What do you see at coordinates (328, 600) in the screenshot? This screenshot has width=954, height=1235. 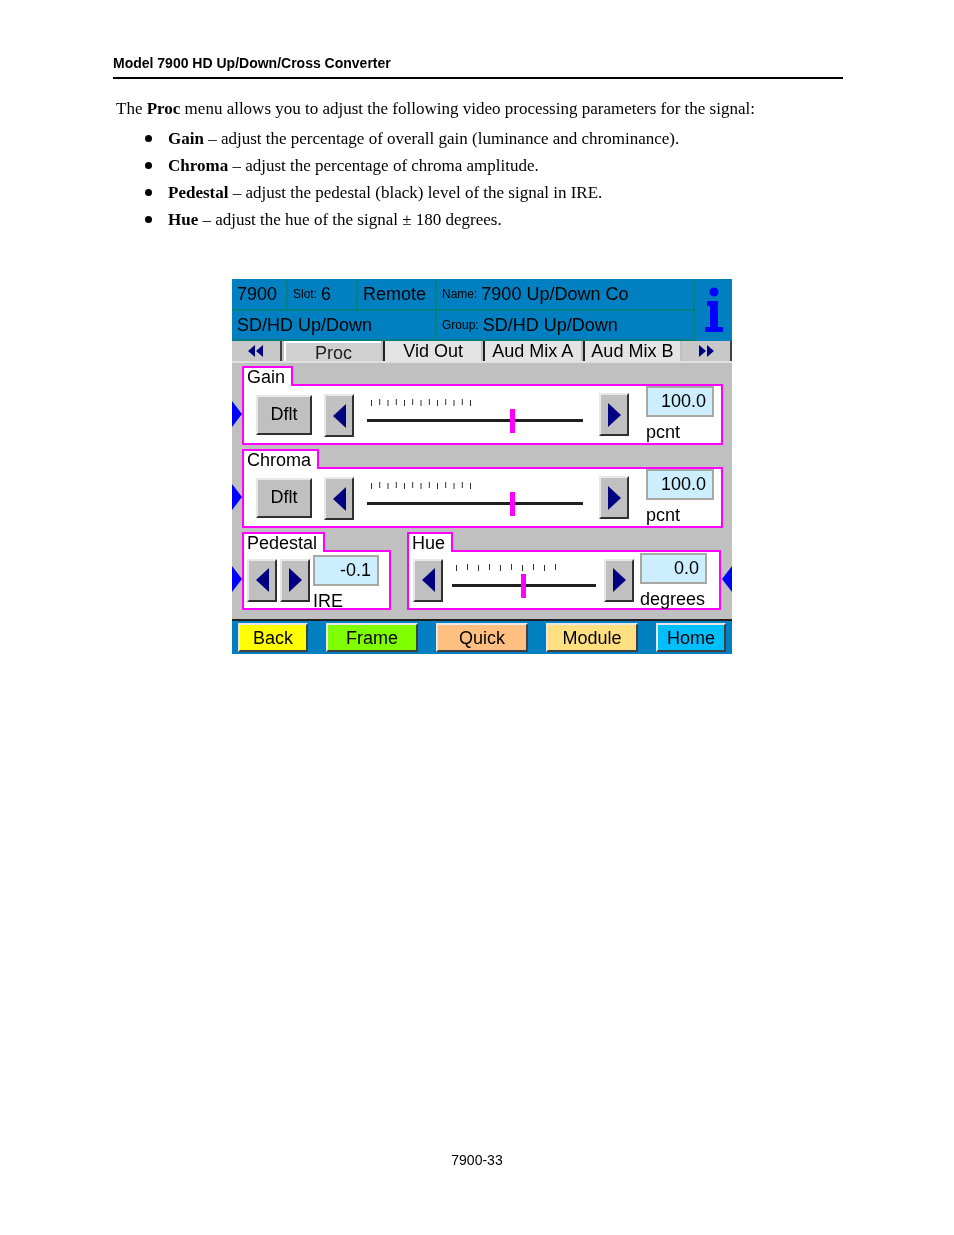 I see `unit-label: IRE` at bounding box center [328, 600].